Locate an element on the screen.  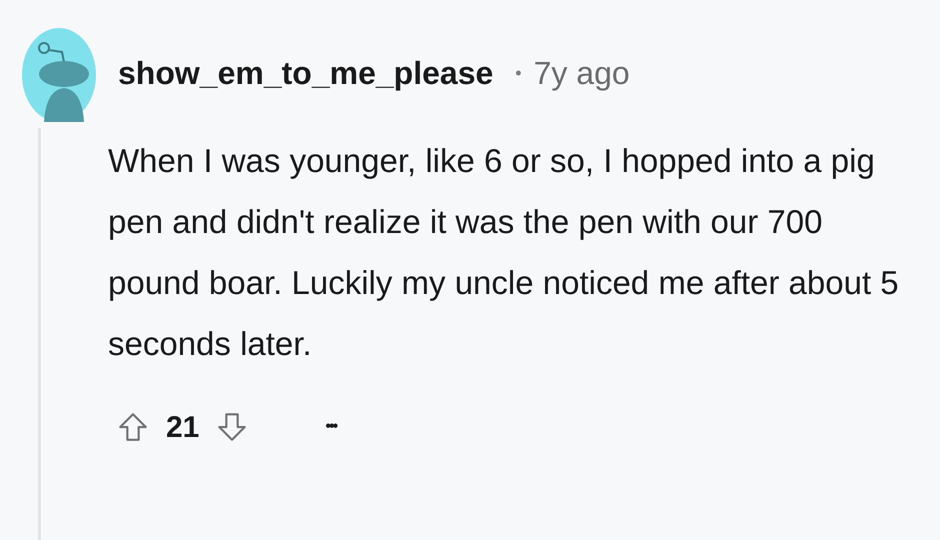
more-options-button: ••• is located at coordinates (330, 427).